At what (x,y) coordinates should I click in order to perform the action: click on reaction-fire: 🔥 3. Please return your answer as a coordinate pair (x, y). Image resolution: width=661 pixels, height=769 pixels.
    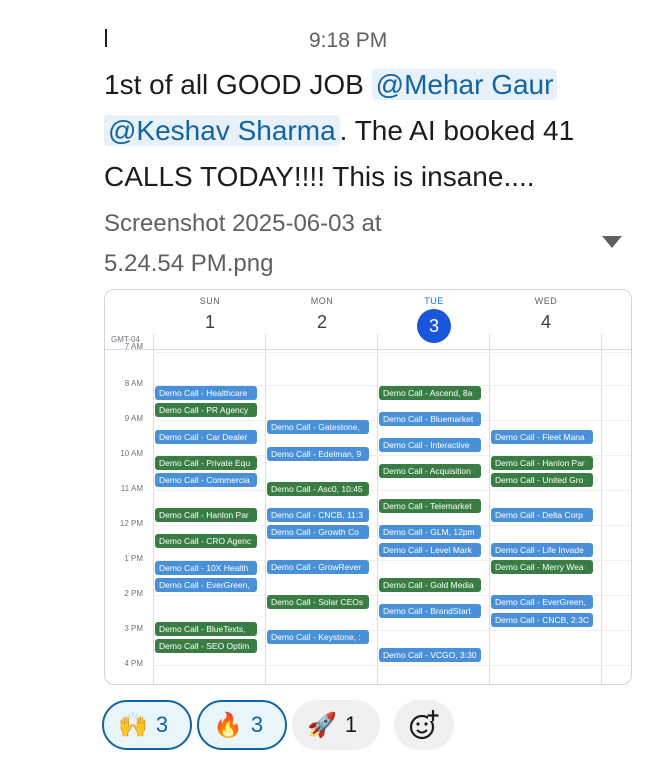
    Looking at the image, I should click on (242, 725).